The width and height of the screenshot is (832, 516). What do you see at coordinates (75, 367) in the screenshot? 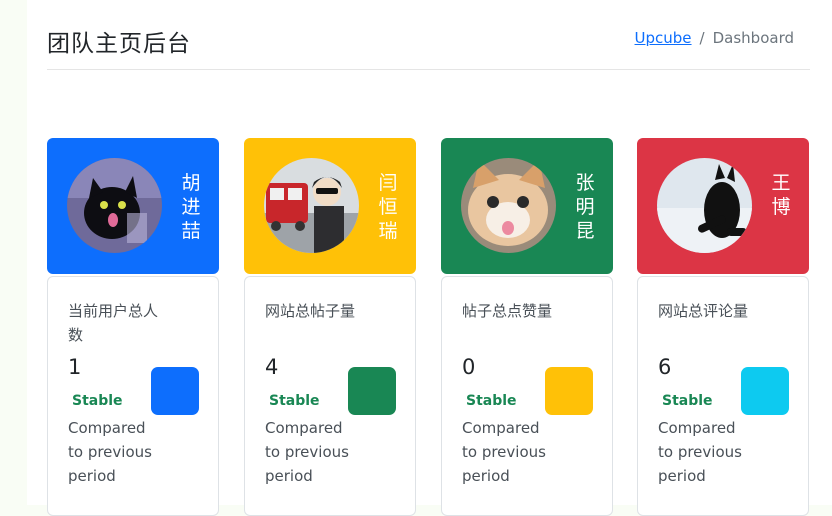
I see `stat-value: 1` at bounding box center [75, 367].